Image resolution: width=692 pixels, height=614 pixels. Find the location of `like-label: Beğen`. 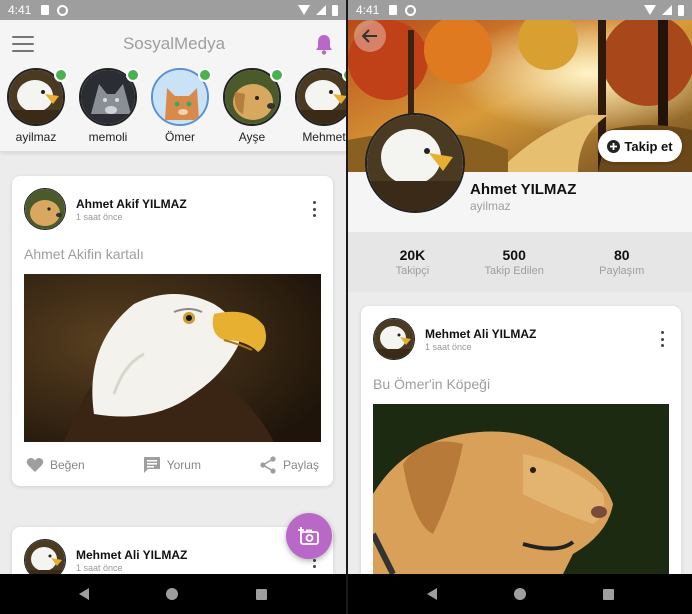

like-label: Beğen is located at coordinates (67, 465).